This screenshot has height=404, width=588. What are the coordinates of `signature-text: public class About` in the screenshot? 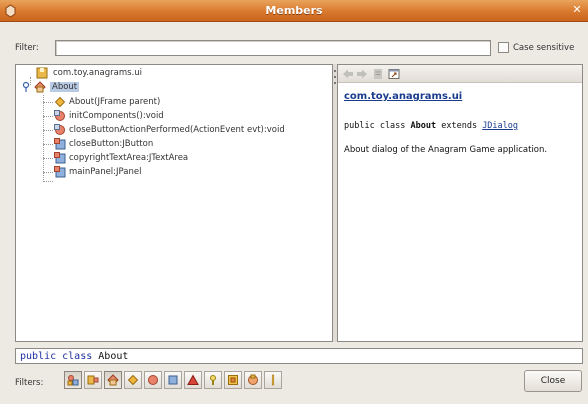 It's located at (74, 356).